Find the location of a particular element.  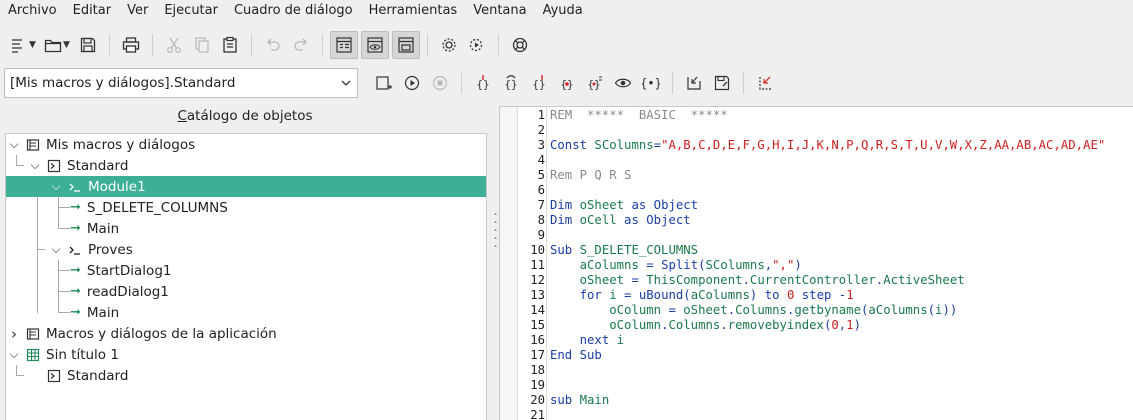

code-token: Dim is located at coordinates (565, 220).